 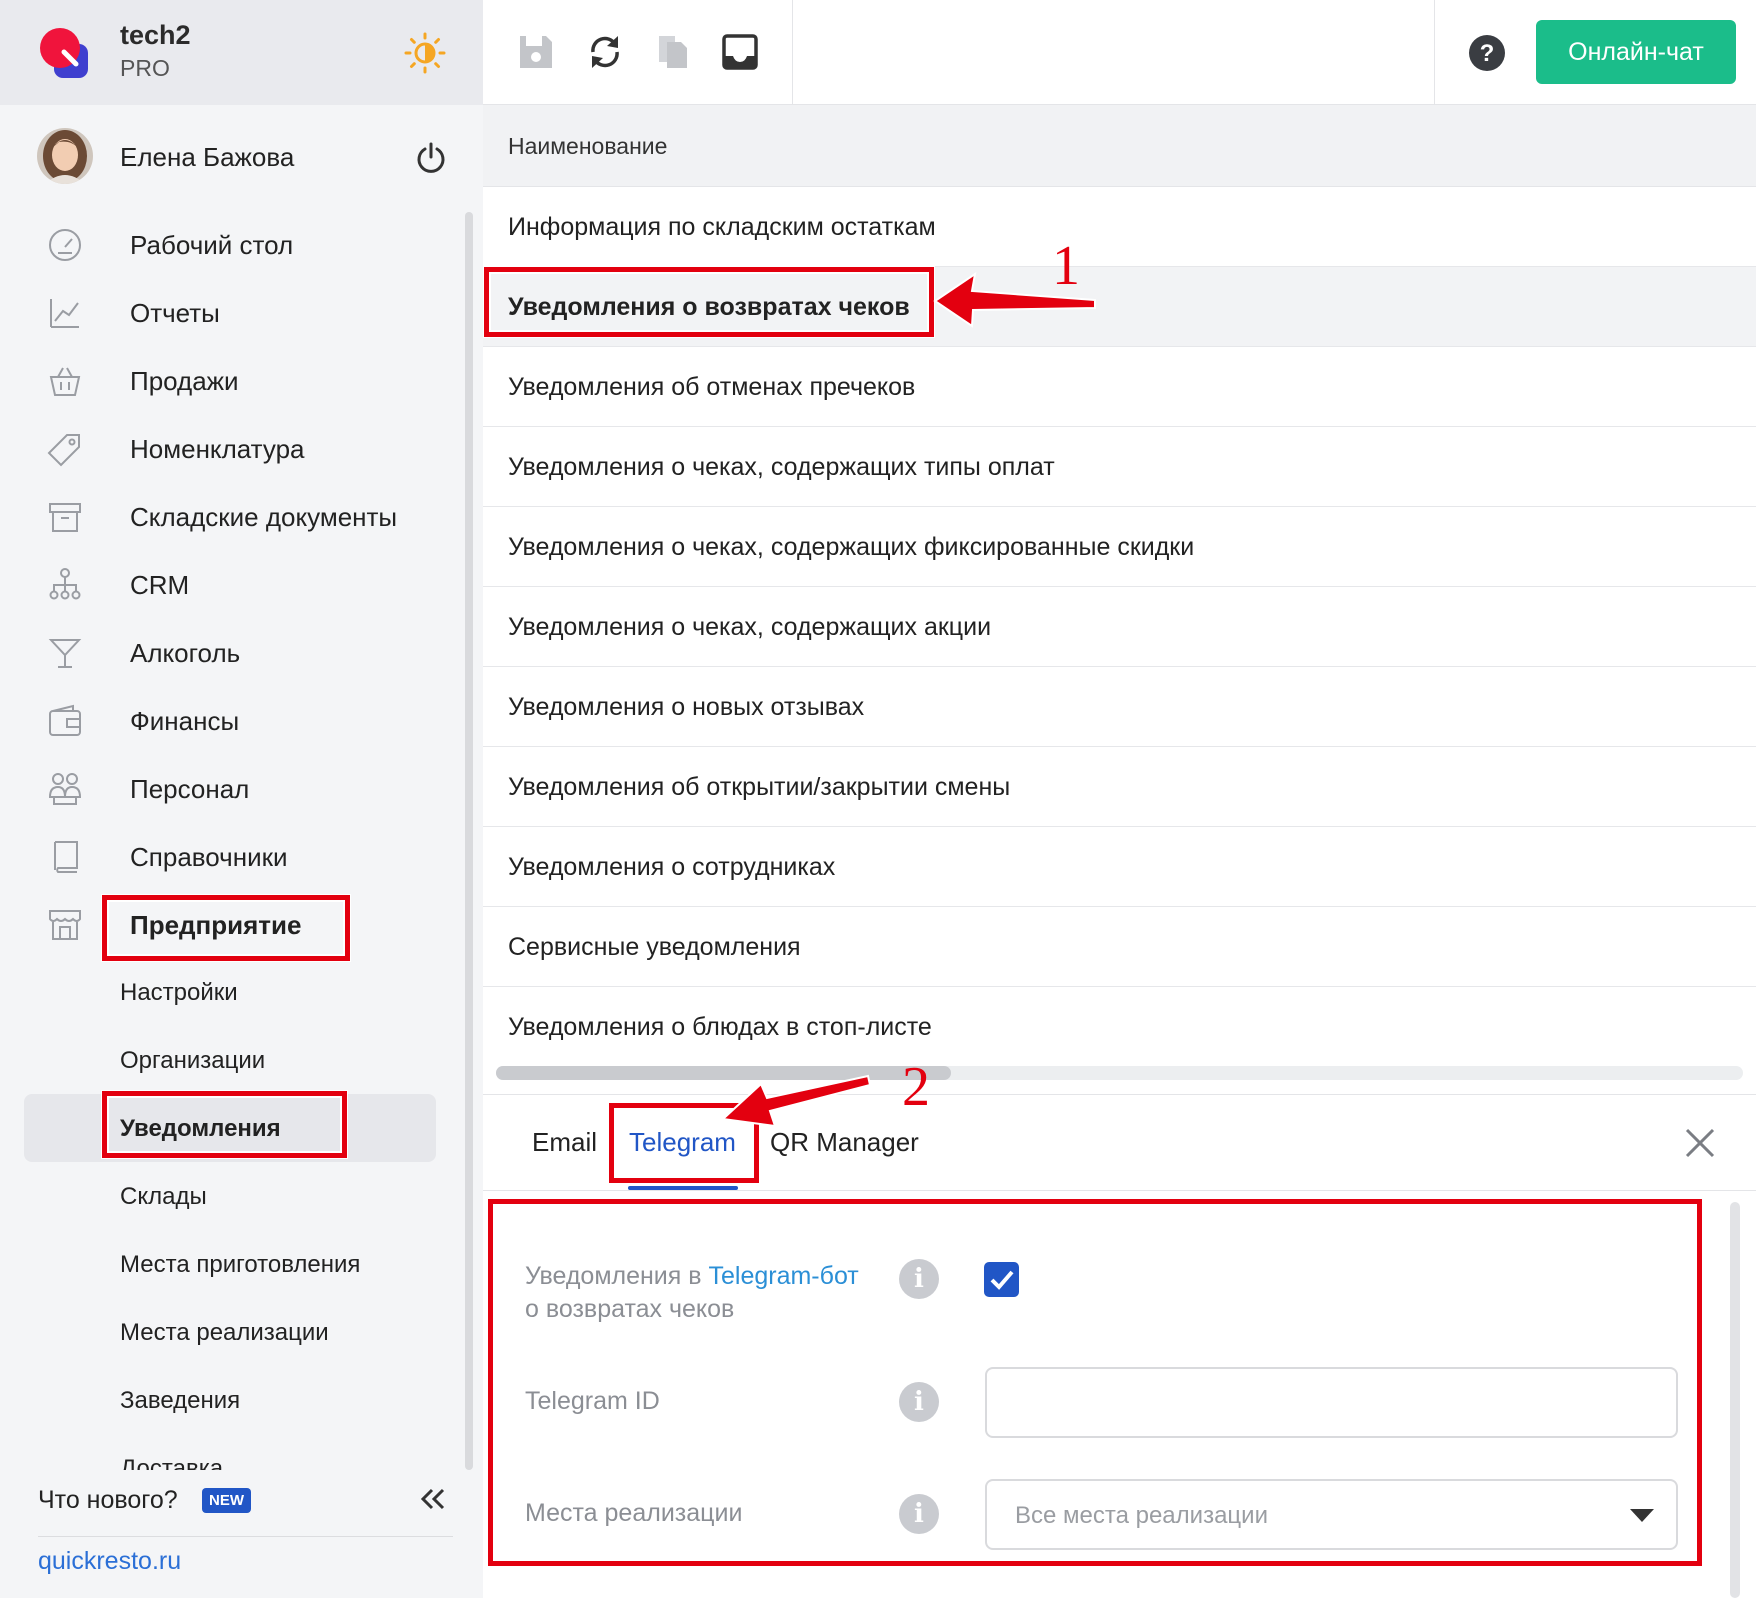 I want to click on sidebar-scrollbar, so click(x=469, y=841).